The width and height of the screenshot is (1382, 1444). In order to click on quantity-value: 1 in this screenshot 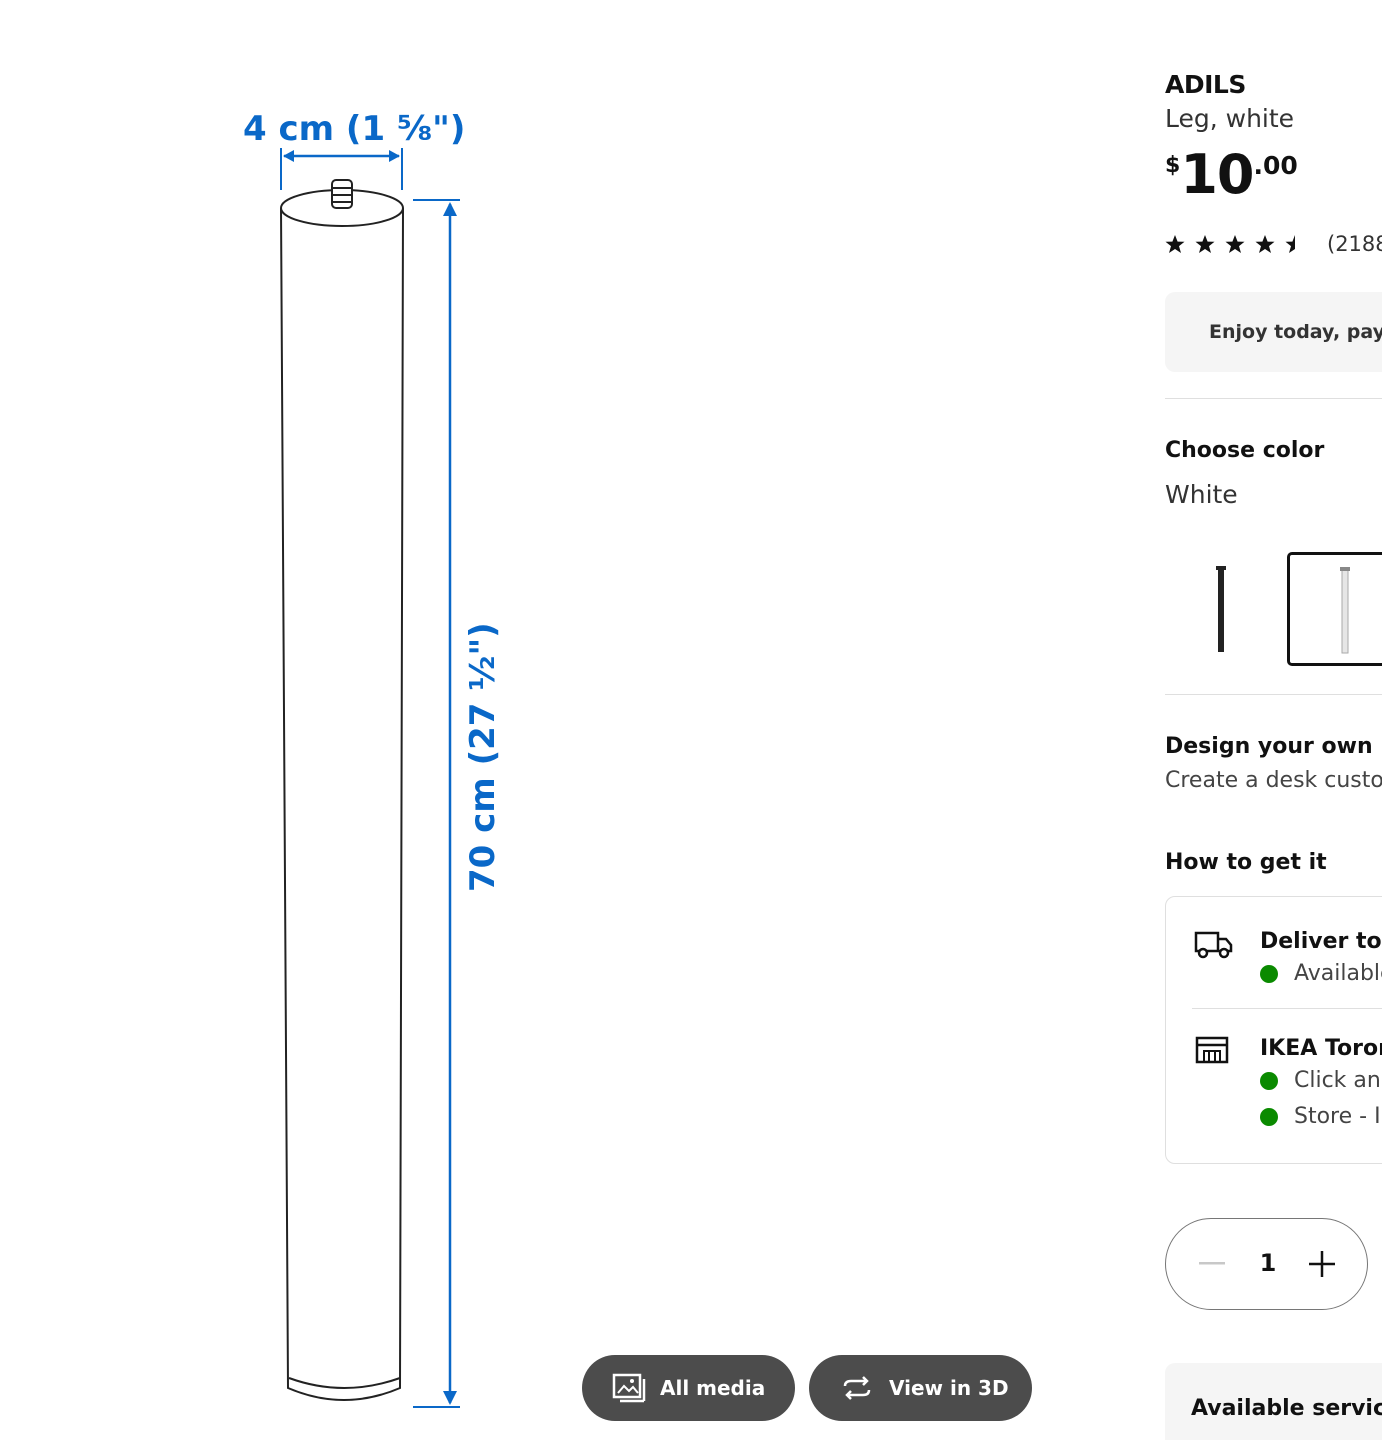, I will do `click(1268, 1263)`.